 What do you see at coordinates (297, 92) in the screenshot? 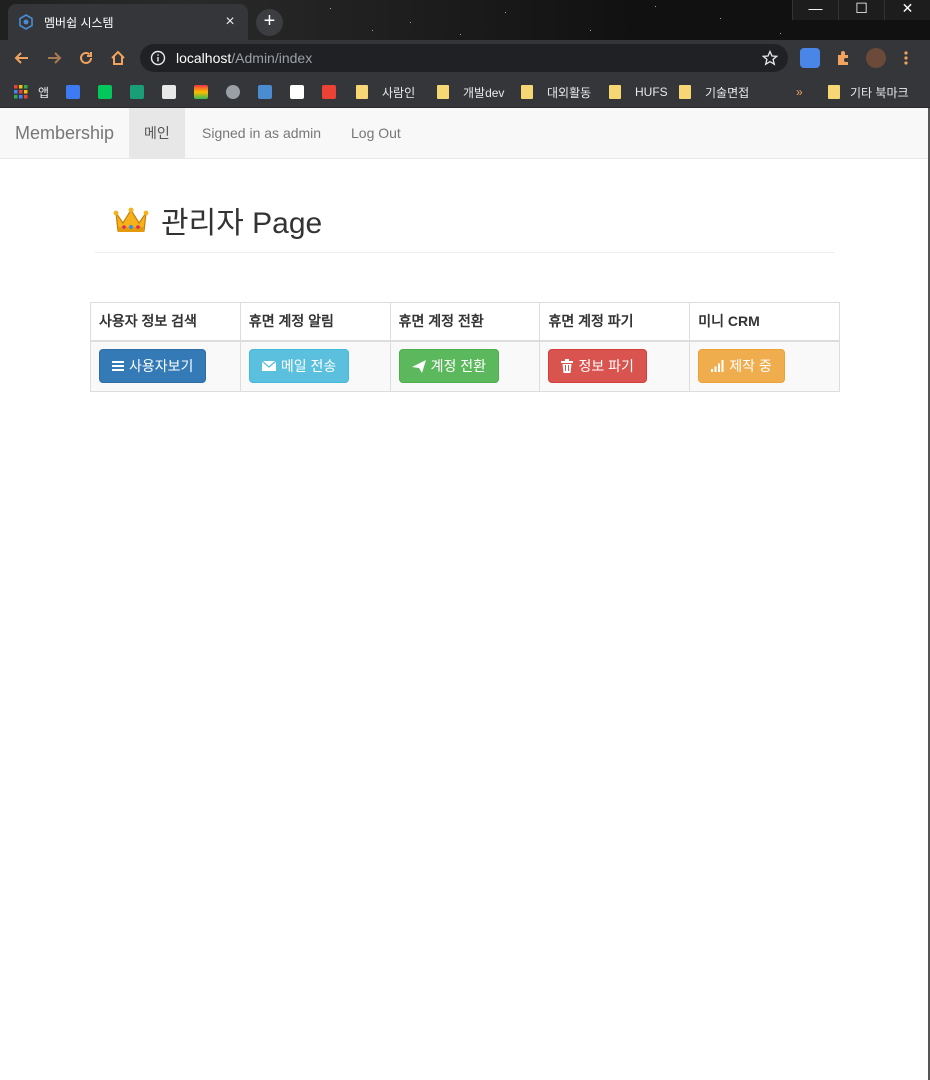
I see `notion-icon` at bounding box center [297, 92].